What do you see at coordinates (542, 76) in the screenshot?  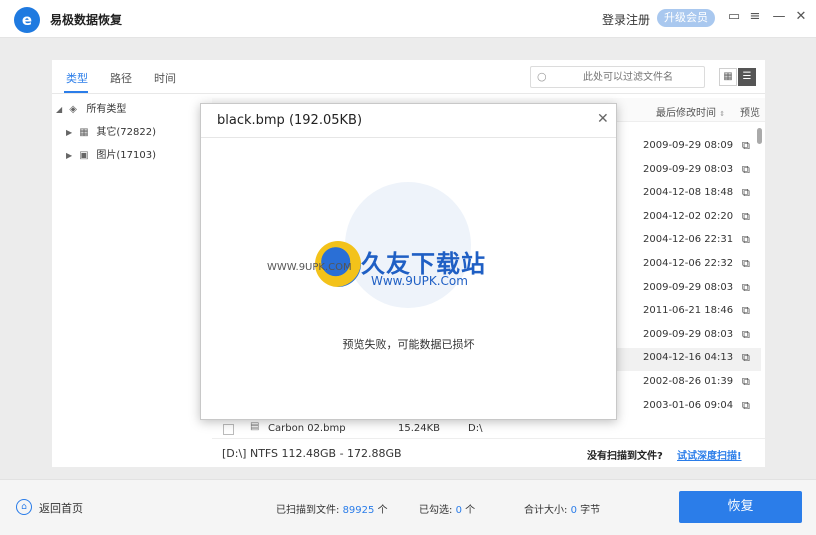 I see `search-icon: ○` at bounding box center [542, 76].